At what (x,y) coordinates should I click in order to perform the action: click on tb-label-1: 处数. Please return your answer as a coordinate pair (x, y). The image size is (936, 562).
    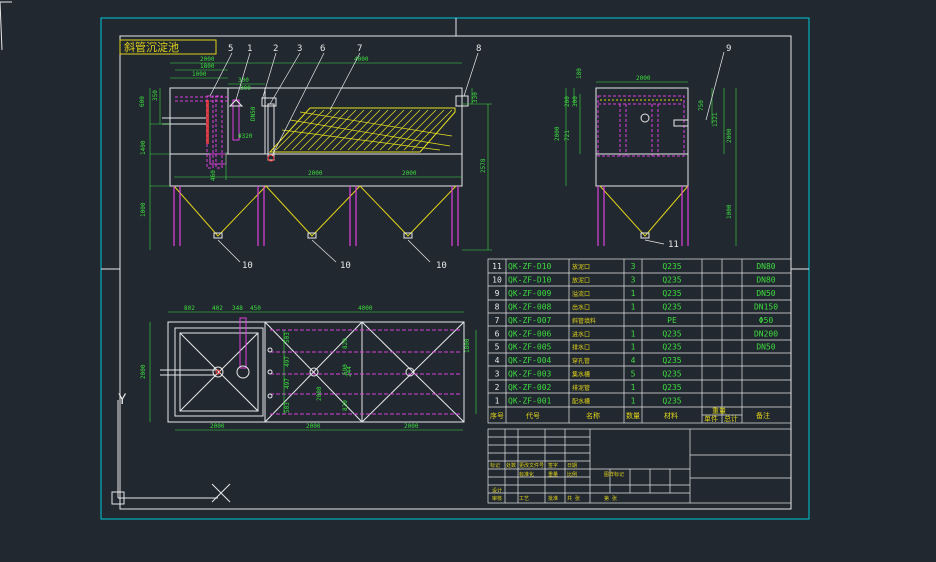
    Looking at the image, I should click on (511, 465).